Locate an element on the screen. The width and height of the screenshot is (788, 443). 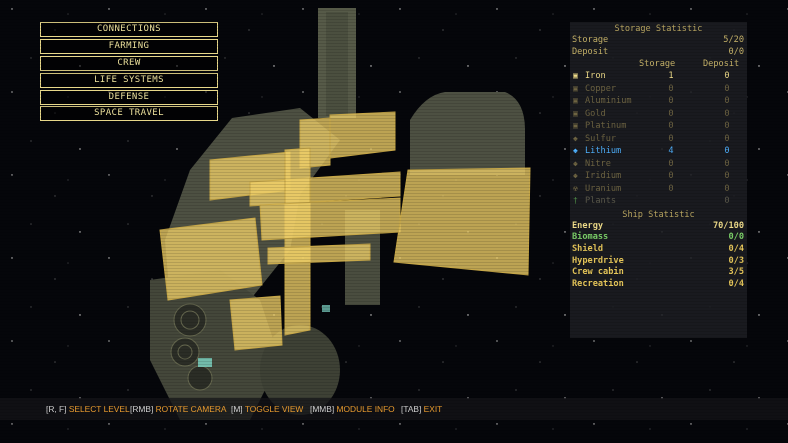
resource-column-headers: Storage Deposit is located at coordinates (658, 65).